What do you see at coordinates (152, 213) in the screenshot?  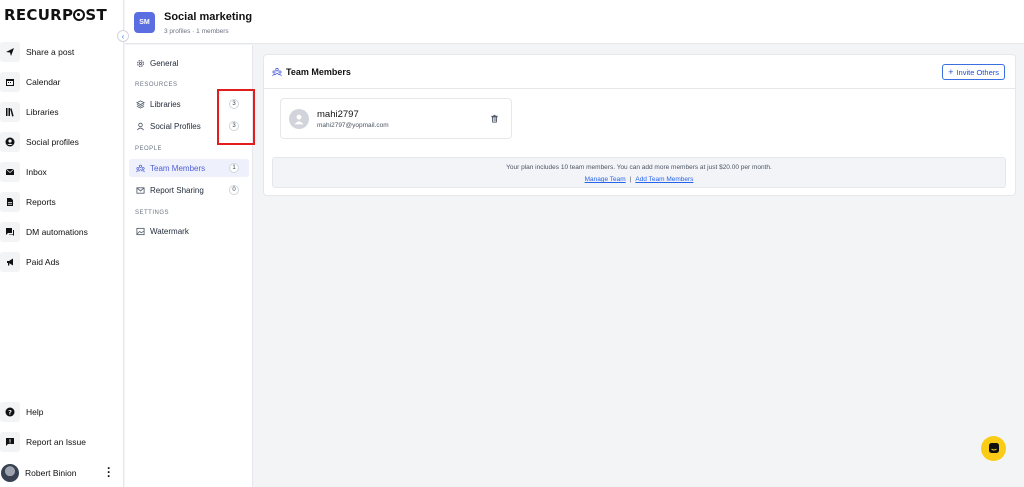 I see `section-settings: SETTINGS` at bounding box center [152, 213].